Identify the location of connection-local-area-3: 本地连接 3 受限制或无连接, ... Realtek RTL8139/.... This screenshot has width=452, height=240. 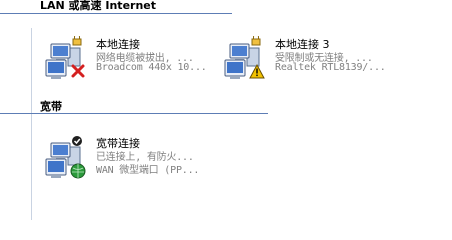
(311, 59).